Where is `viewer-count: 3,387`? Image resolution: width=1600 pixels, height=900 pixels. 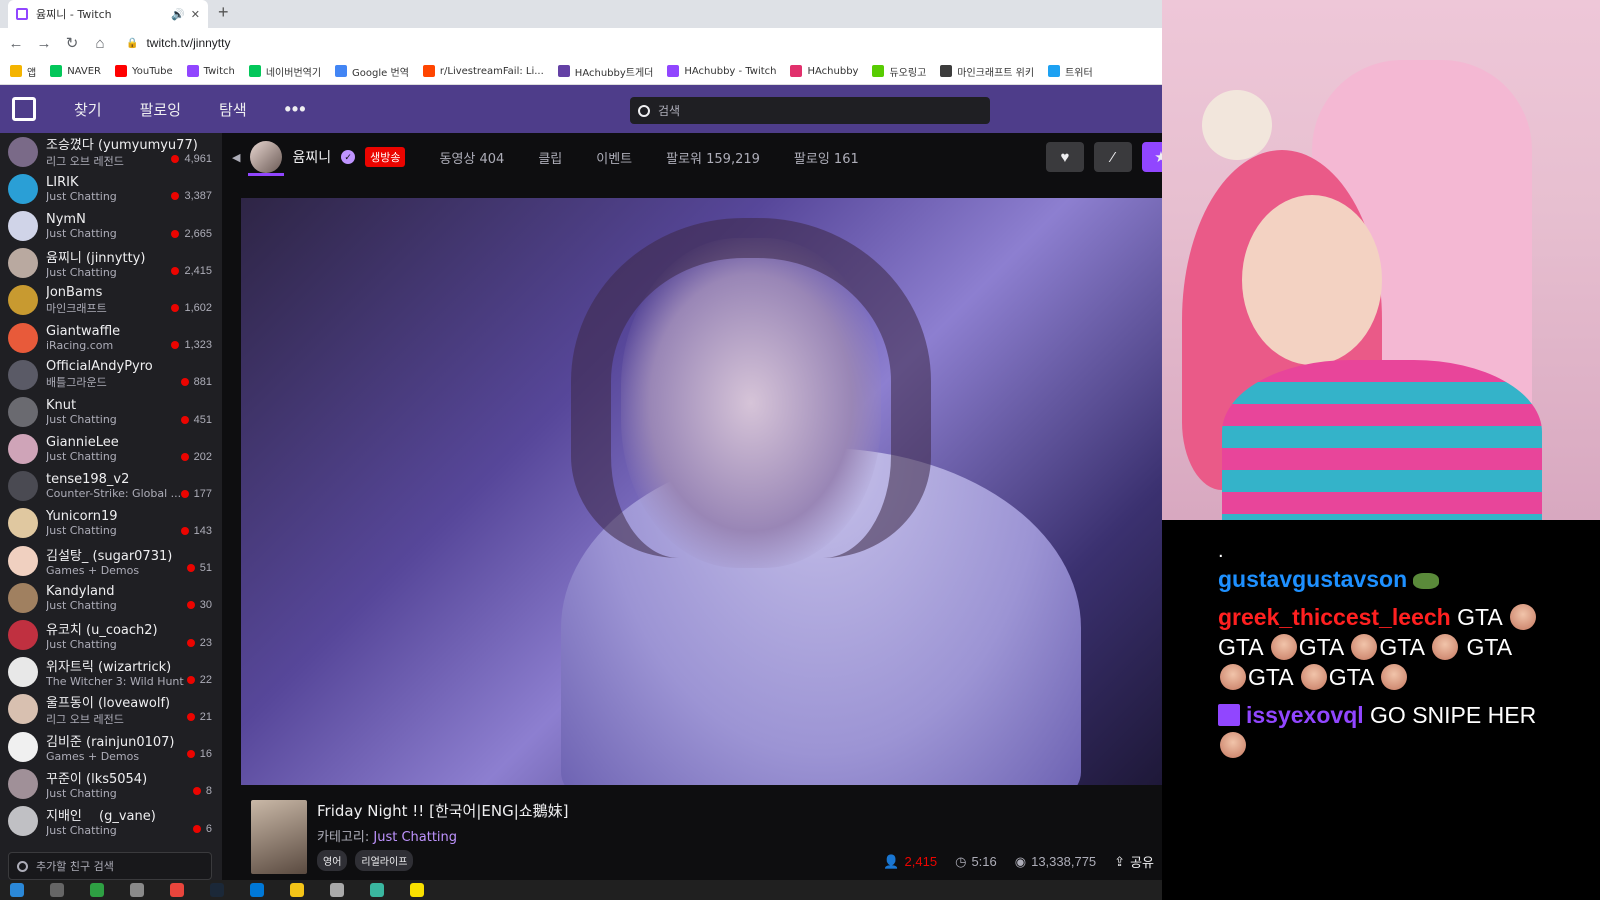 viewer-count: 3,387 is located at coordinates (191, 196).